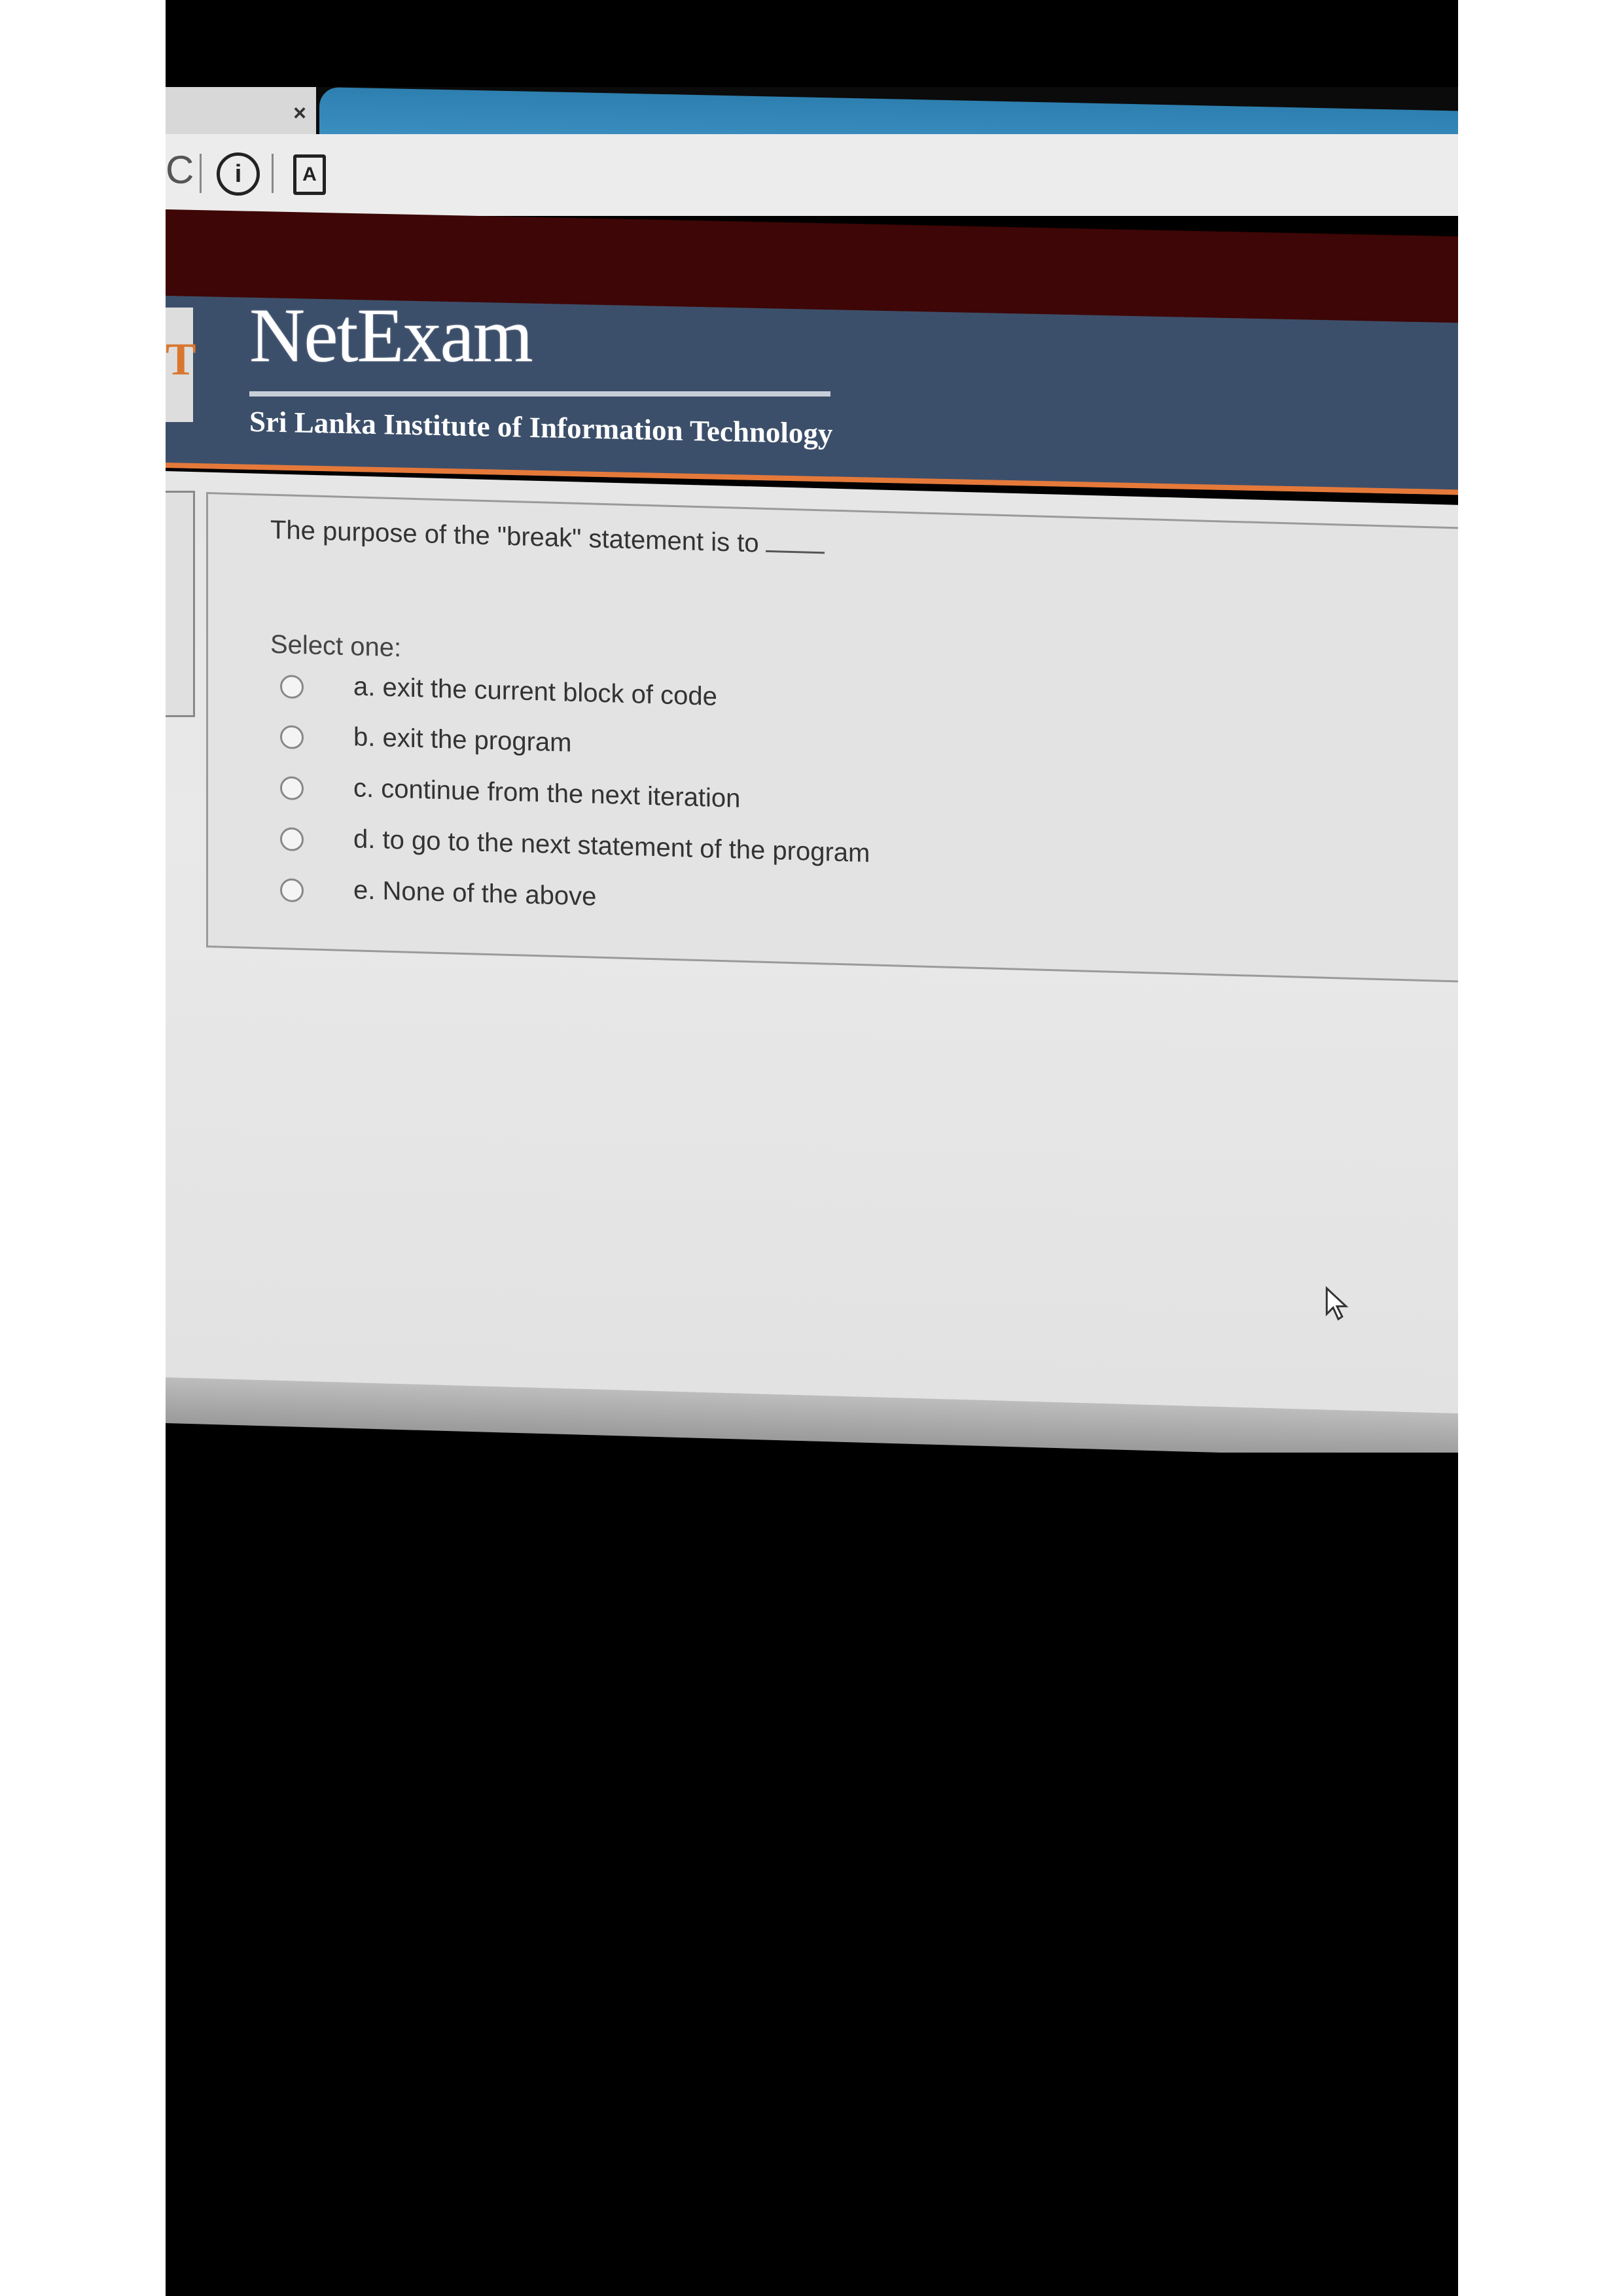  What do you see at coordinates (539, 394) in the screenshot?
I see `title-divider` at bounding box center [539, 394].